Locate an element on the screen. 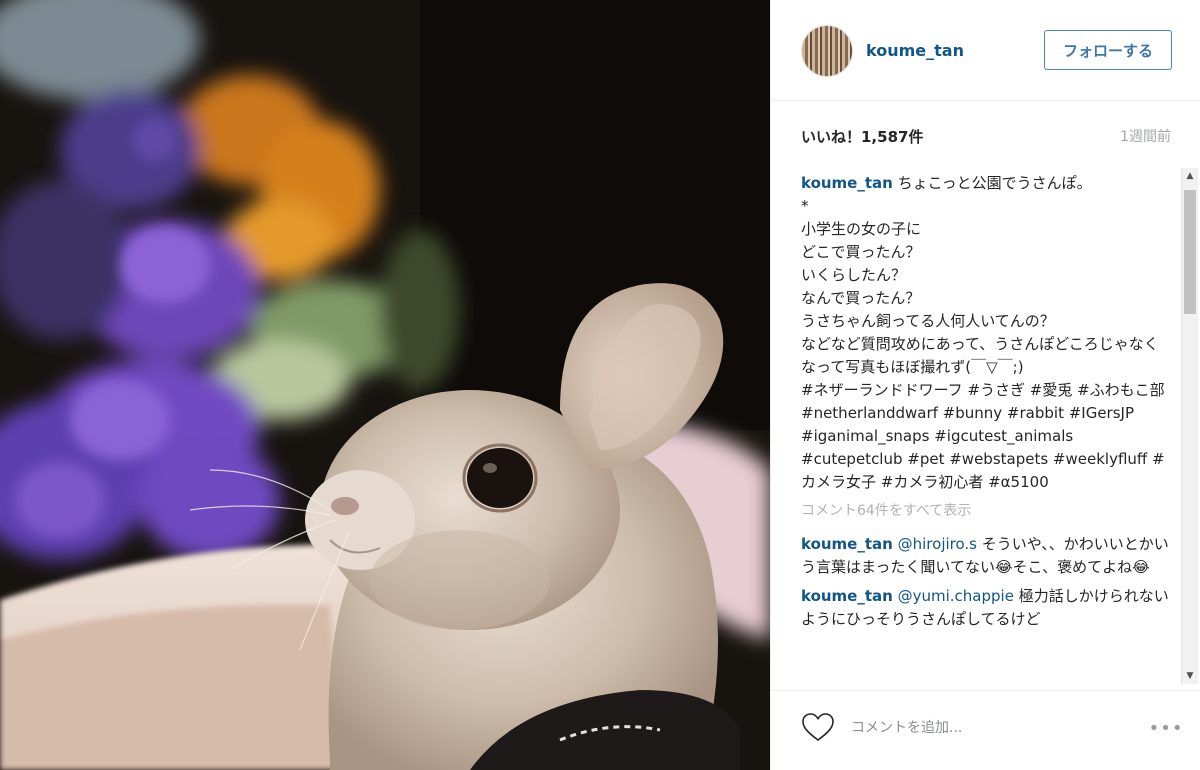  view-all-comments-link: コメント64件をすべて表示 is located at coordinates (986, 511).